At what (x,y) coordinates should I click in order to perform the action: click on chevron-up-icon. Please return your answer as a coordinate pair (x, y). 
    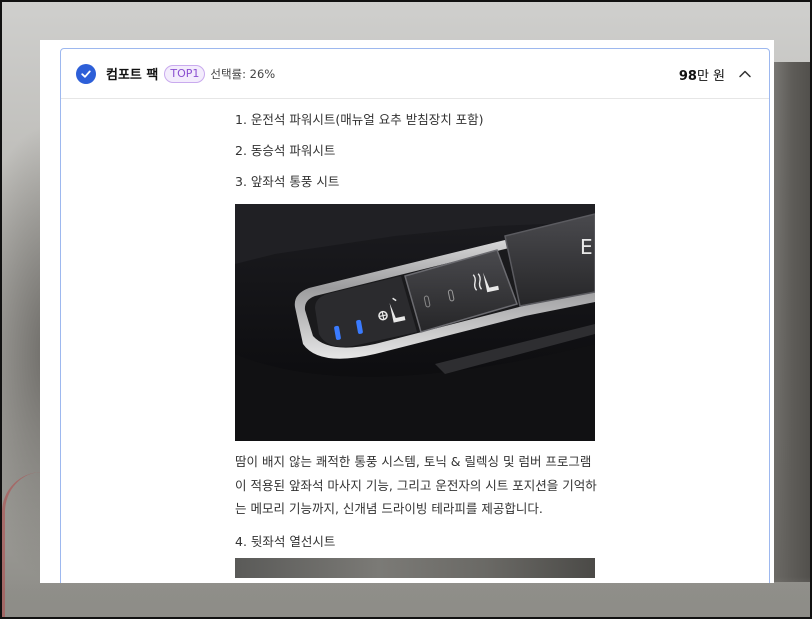
    Looking at the image, I should click on (745, 74).